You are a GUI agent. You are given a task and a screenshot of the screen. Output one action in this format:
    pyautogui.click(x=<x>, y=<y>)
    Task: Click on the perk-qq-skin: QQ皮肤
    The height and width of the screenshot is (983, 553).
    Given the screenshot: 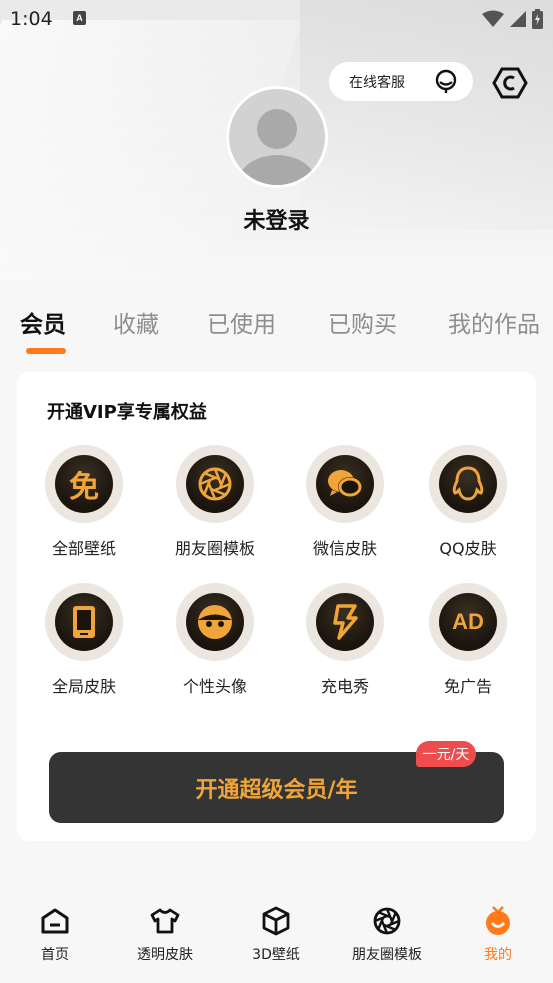 What is the action you would take?
    pyautogui.click(x=468, y=502)
    